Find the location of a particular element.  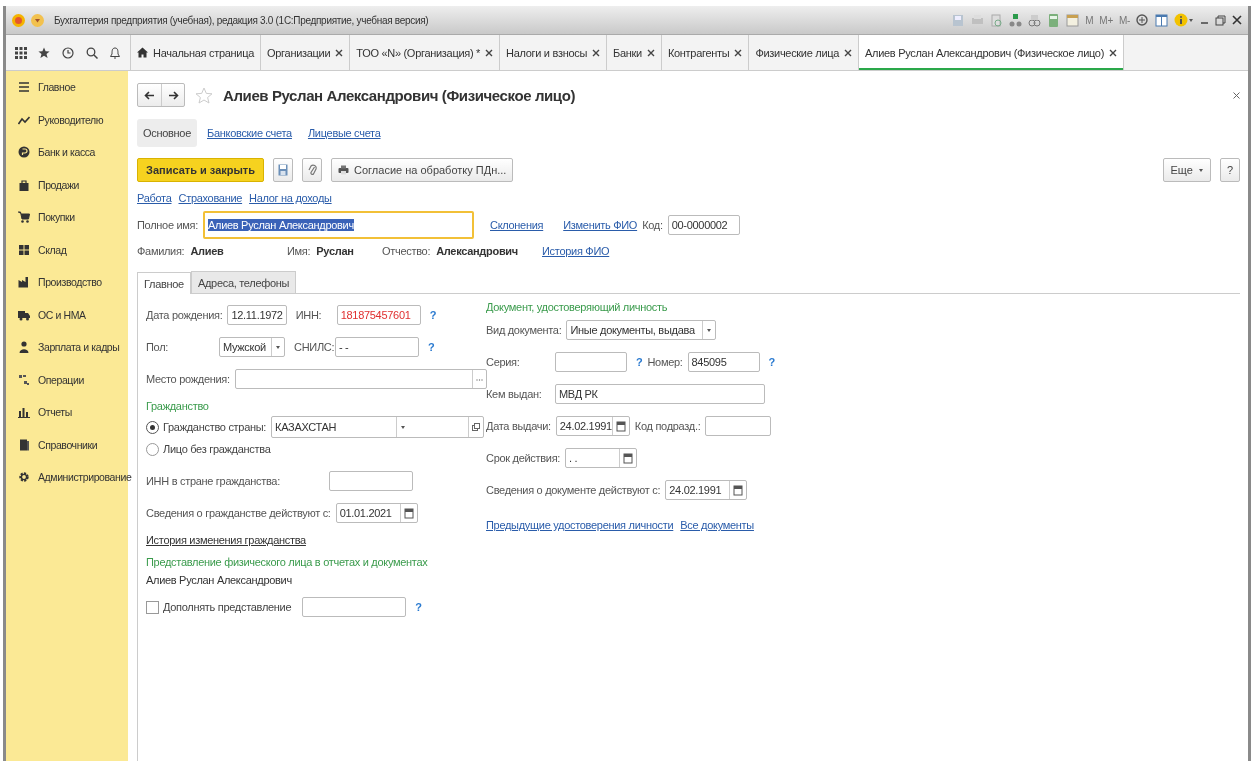

memory-button: M- is located at coordinates (1124, 20).